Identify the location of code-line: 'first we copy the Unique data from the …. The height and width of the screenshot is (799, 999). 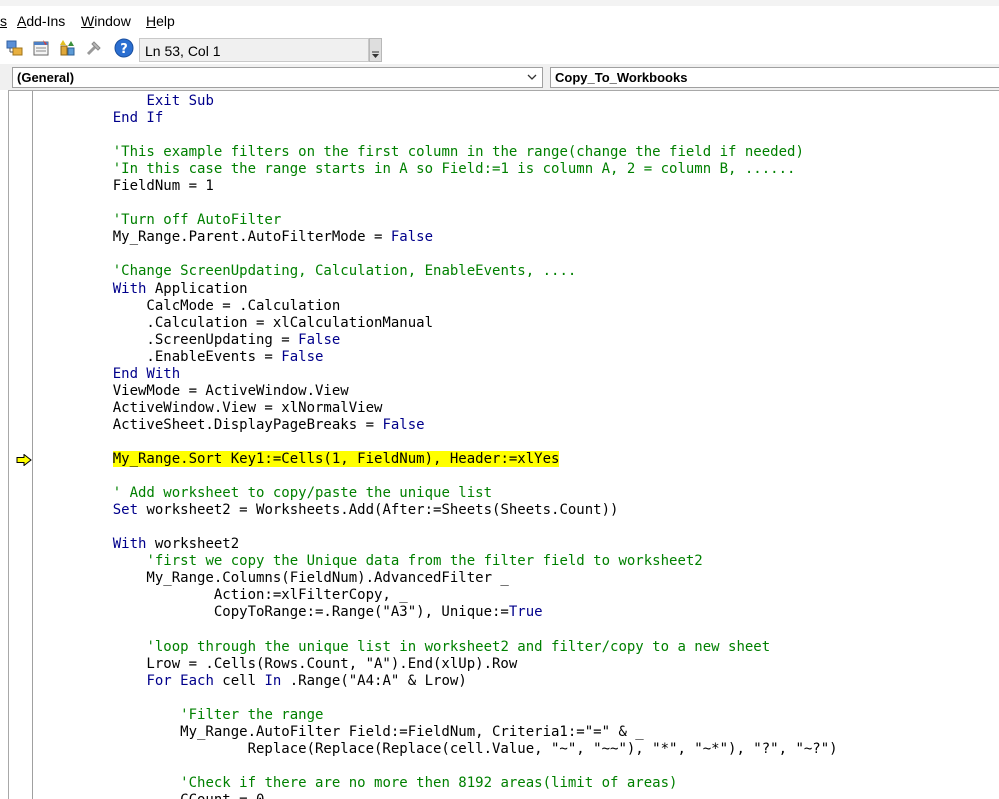
(458, 561).